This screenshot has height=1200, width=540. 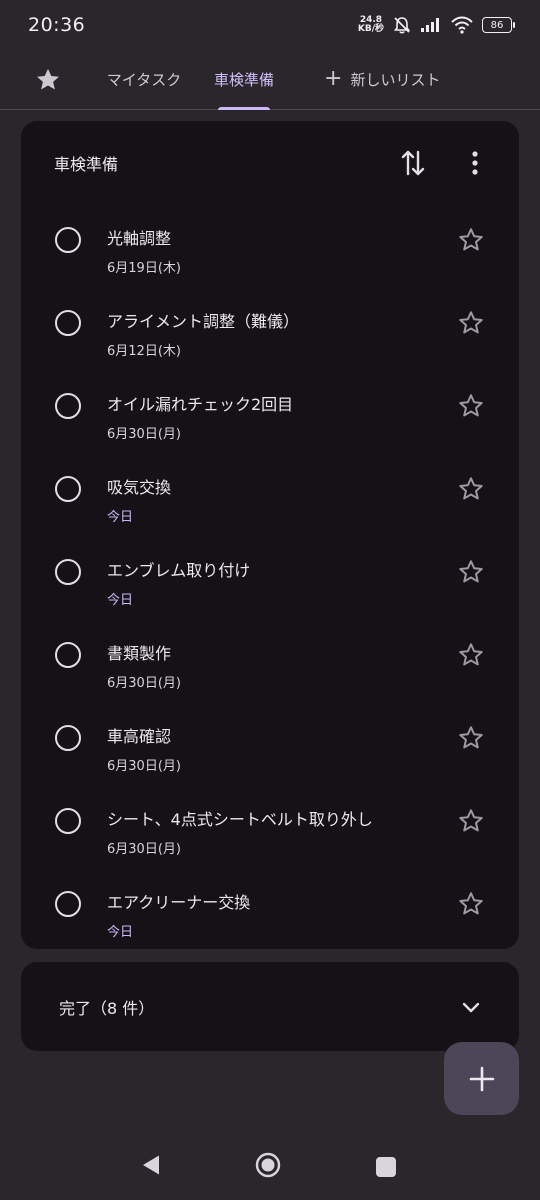 I want to click on back-icon, so click(x=151, y=1165).